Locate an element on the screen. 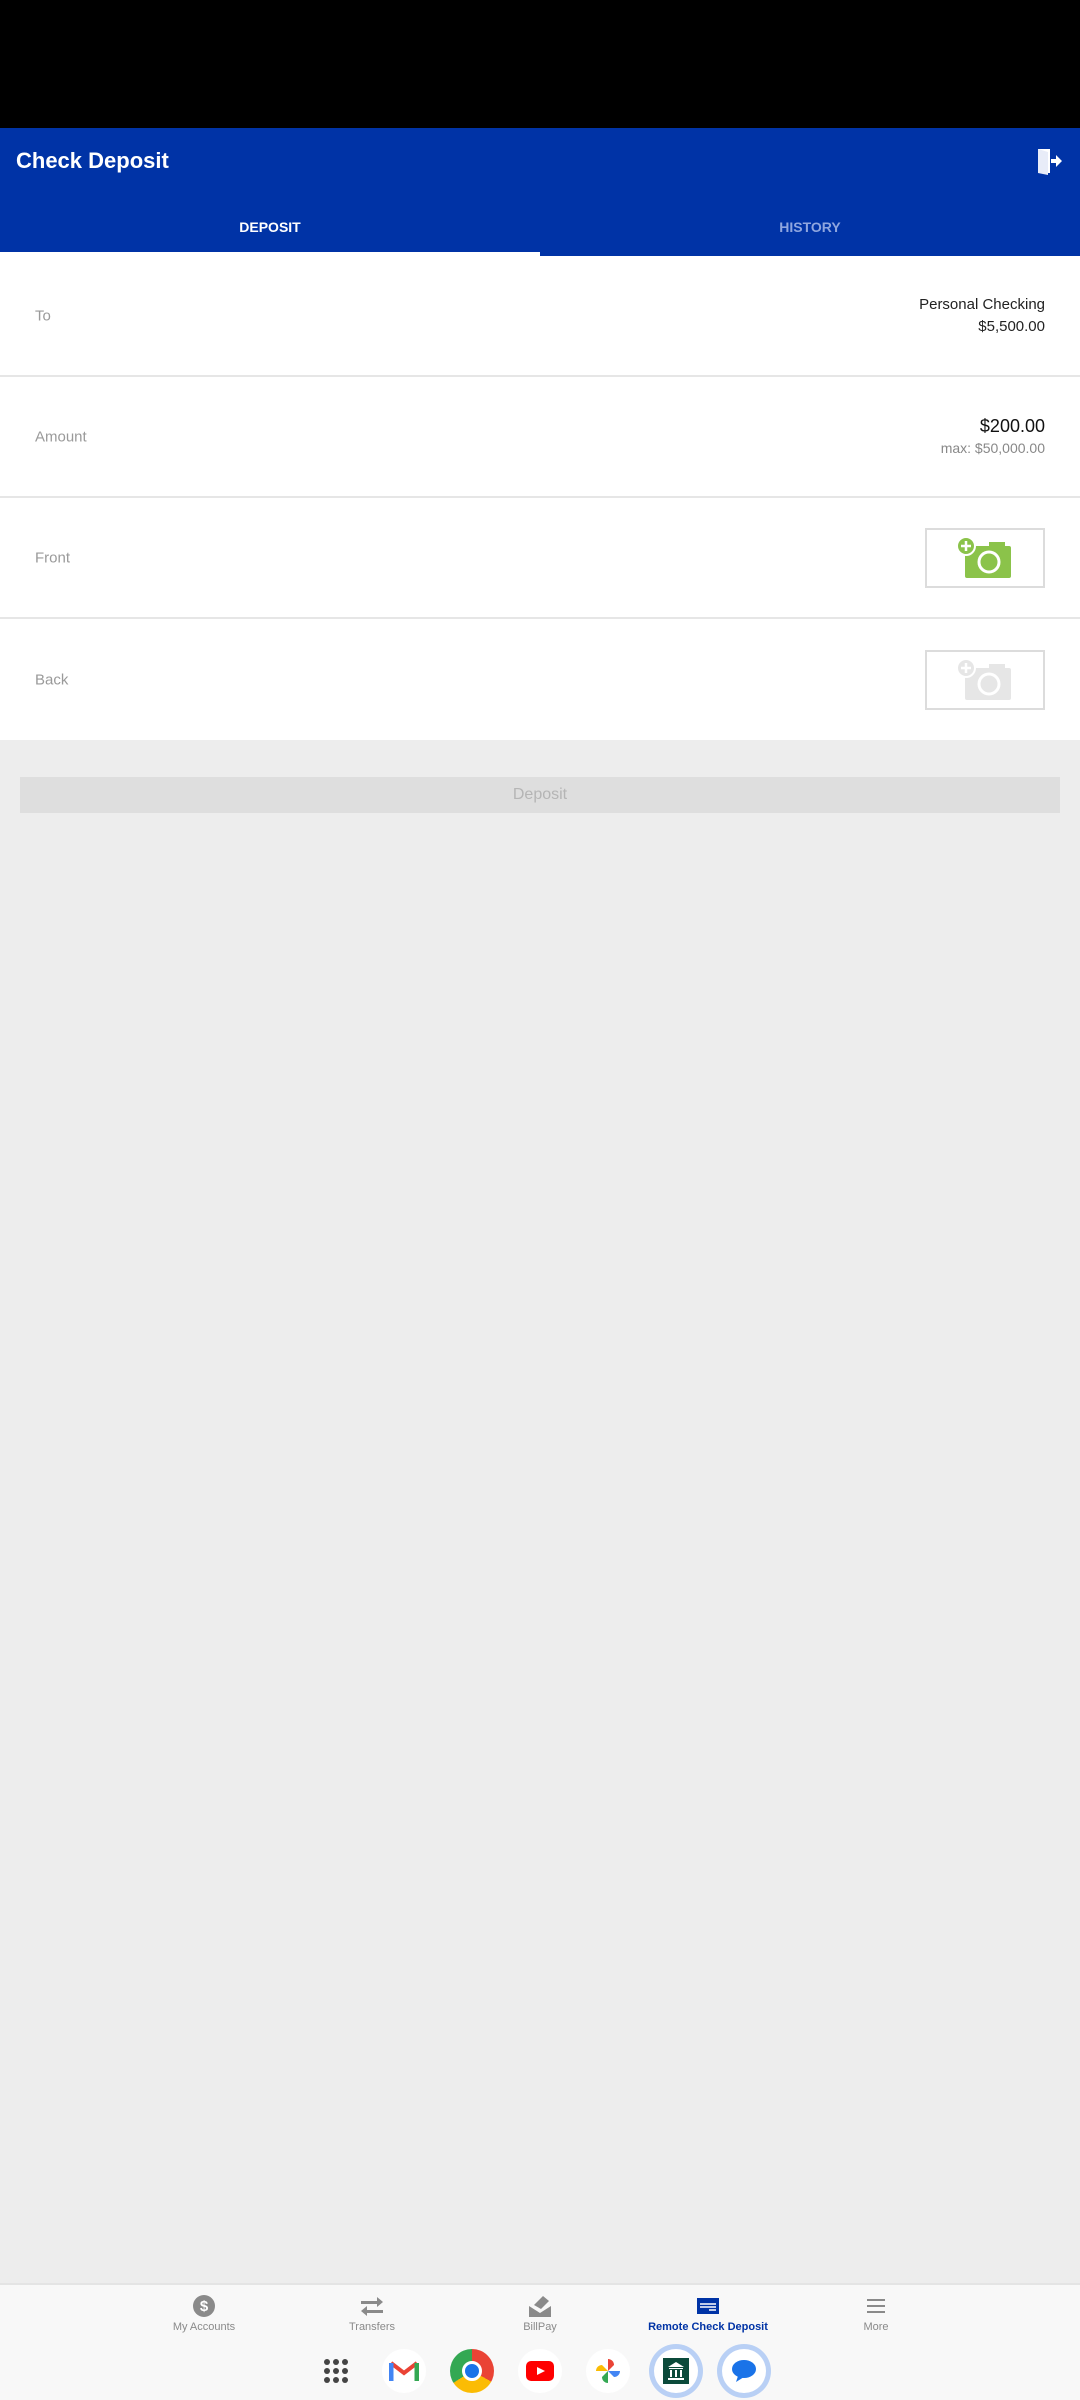 This screenshot has width=1080, height=2400. photos-icon is located at coordinates (608, 2371).